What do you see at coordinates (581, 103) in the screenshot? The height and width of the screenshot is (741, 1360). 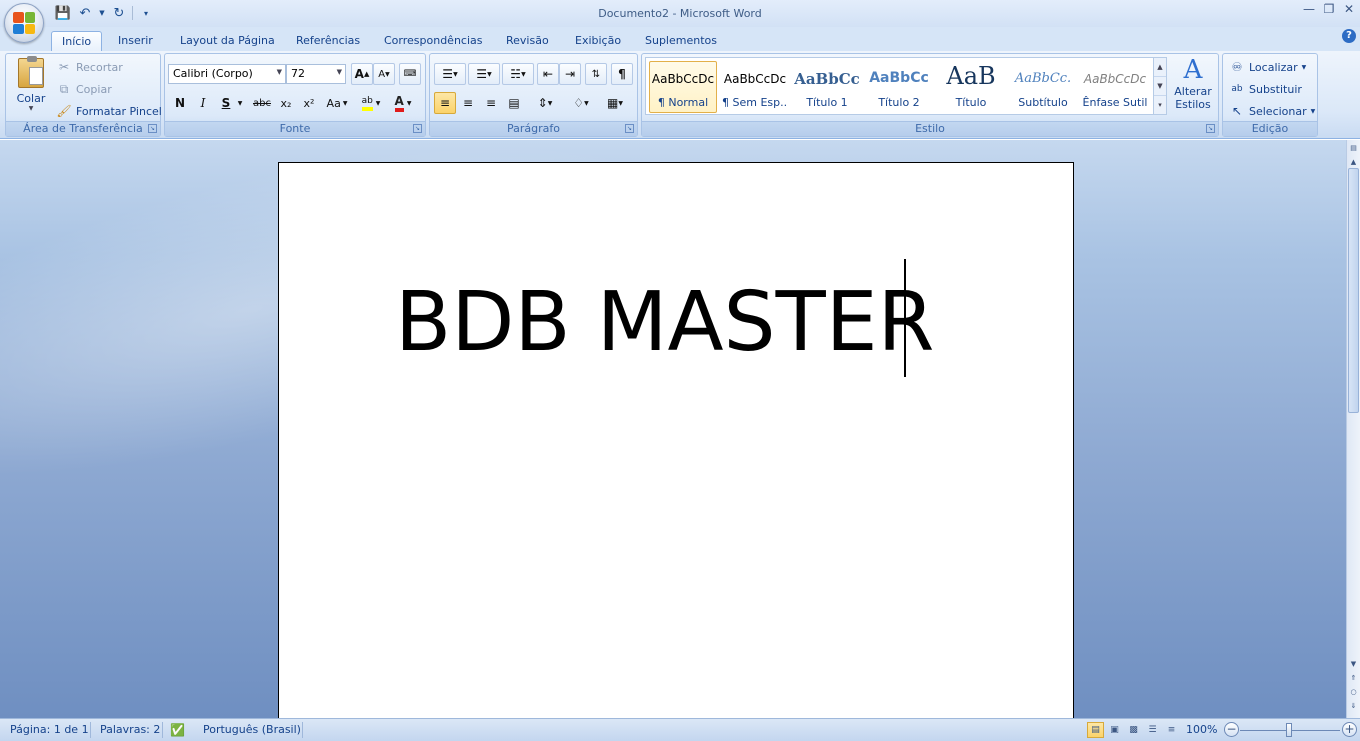 I see `shading-button: ♢ ▼` at bounding box center [581, 103].